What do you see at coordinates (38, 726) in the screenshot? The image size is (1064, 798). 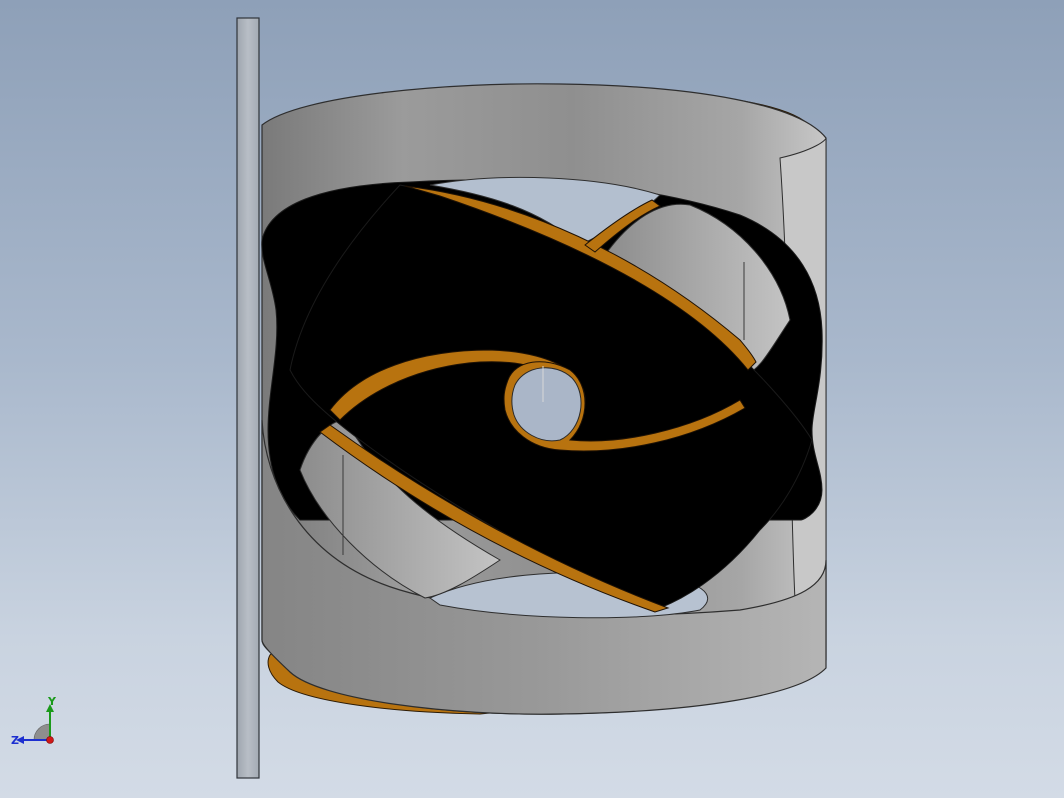 I see `view-triad: Y Z` at bounding box center [38, 726].